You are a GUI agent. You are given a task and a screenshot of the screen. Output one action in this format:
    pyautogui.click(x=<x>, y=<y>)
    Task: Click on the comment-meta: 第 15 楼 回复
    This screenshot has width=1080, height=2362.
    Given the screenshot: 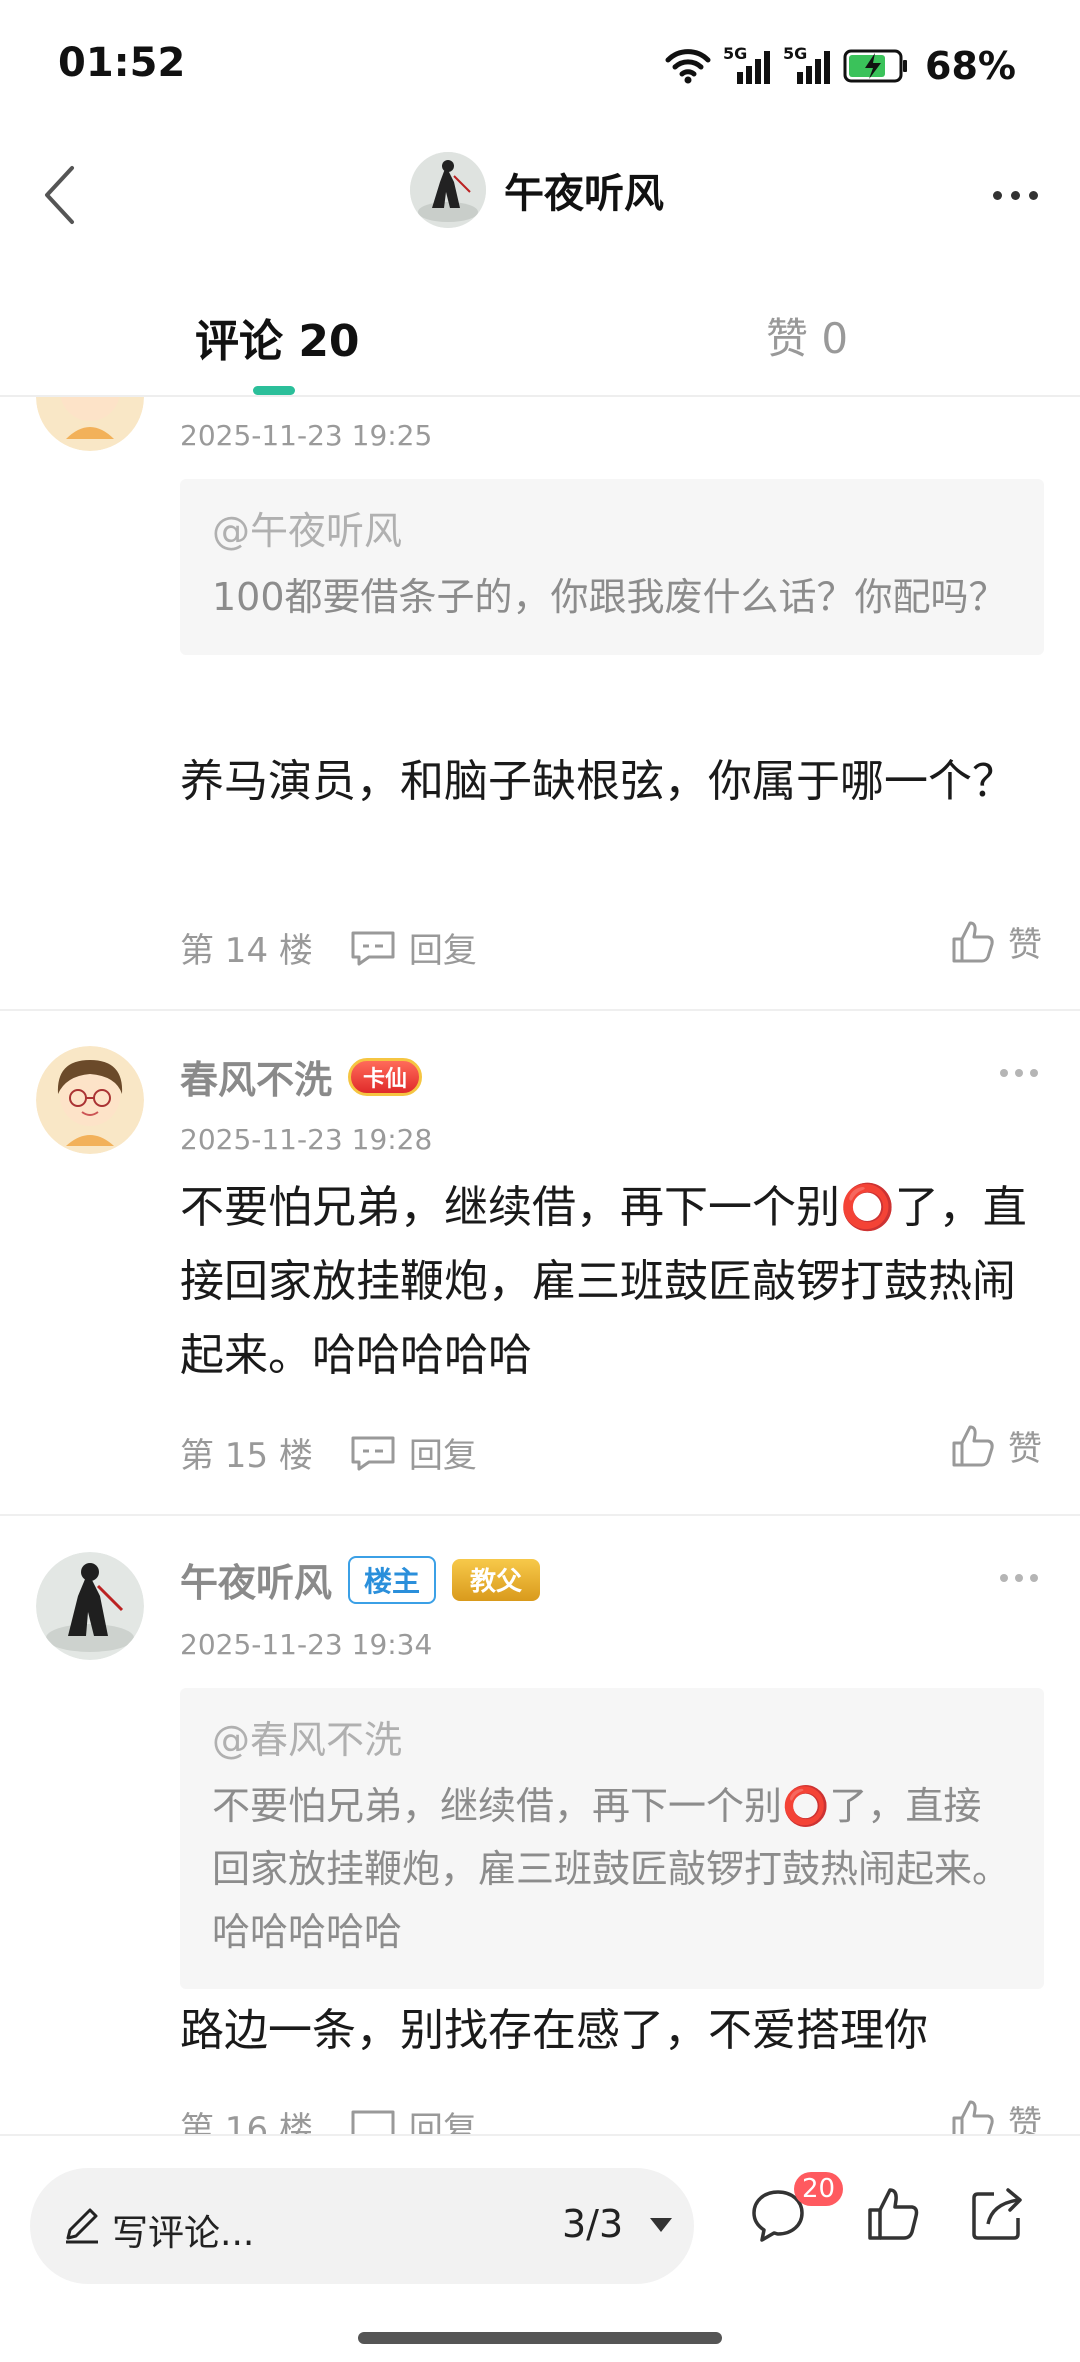 What is the action you would take?
    pyautogui.click(x=328, y=1452)
    